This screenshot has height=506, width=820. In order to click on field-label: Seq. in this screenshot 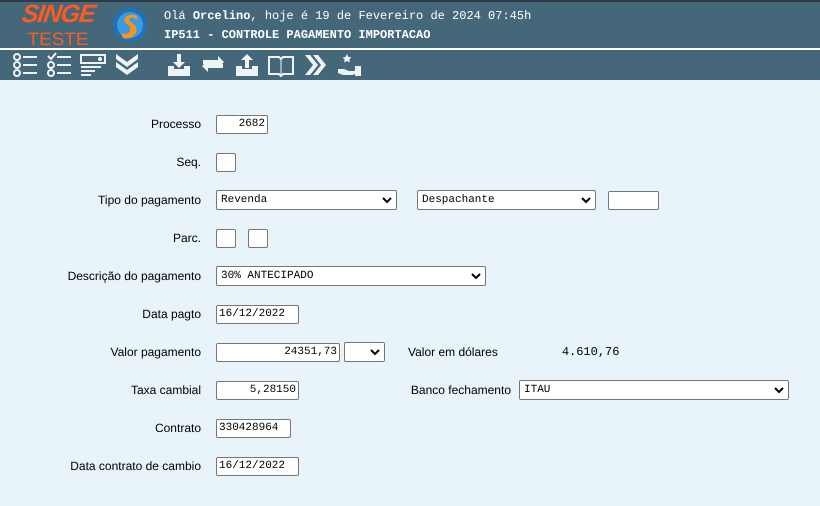, I will do `click(188, 162)`.